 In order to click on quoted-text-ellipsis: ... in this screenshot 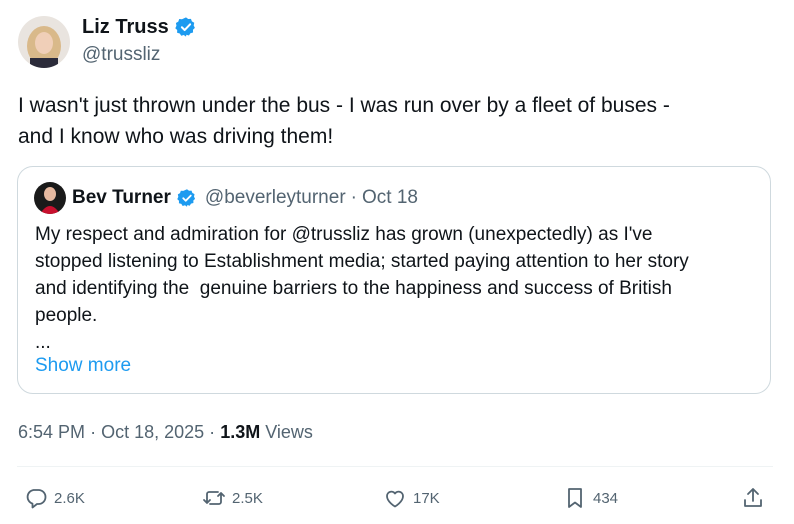, I will do `click(43, 342)`.